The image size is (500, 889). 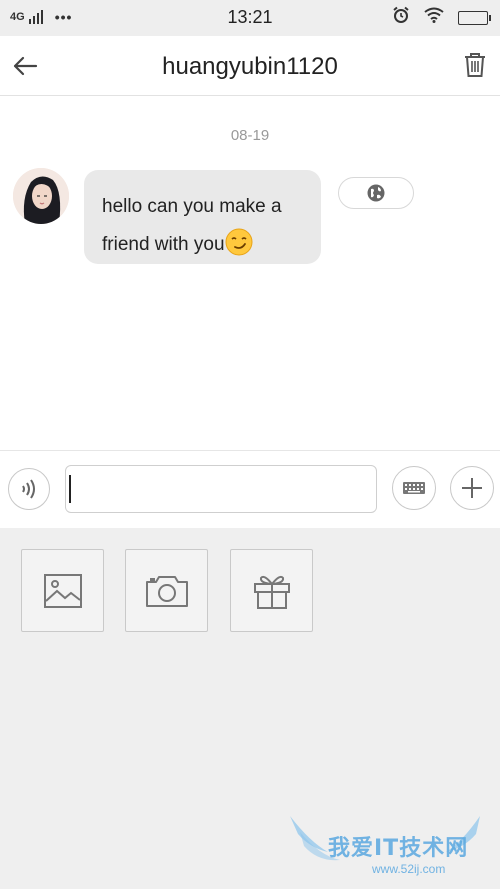 I want to click on globe-icon, so click(x=376, y=193).